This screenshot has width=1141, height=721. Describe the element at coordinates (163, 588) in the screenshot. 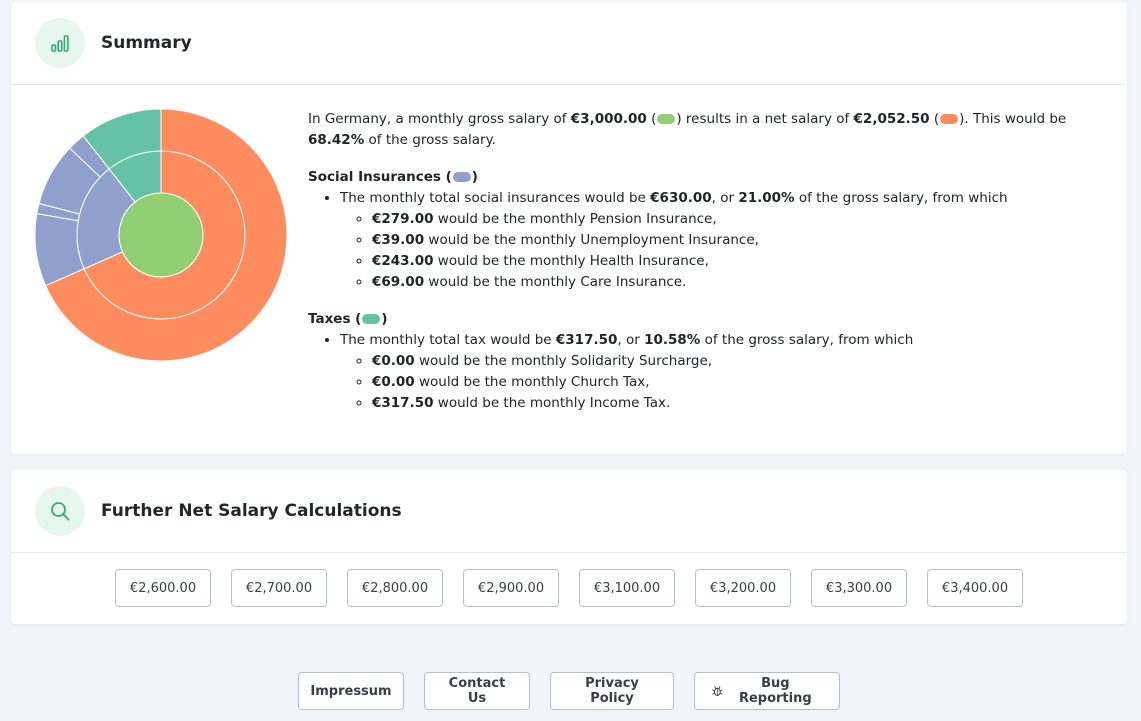

I see `salary-button: €2,600.00` at that location.